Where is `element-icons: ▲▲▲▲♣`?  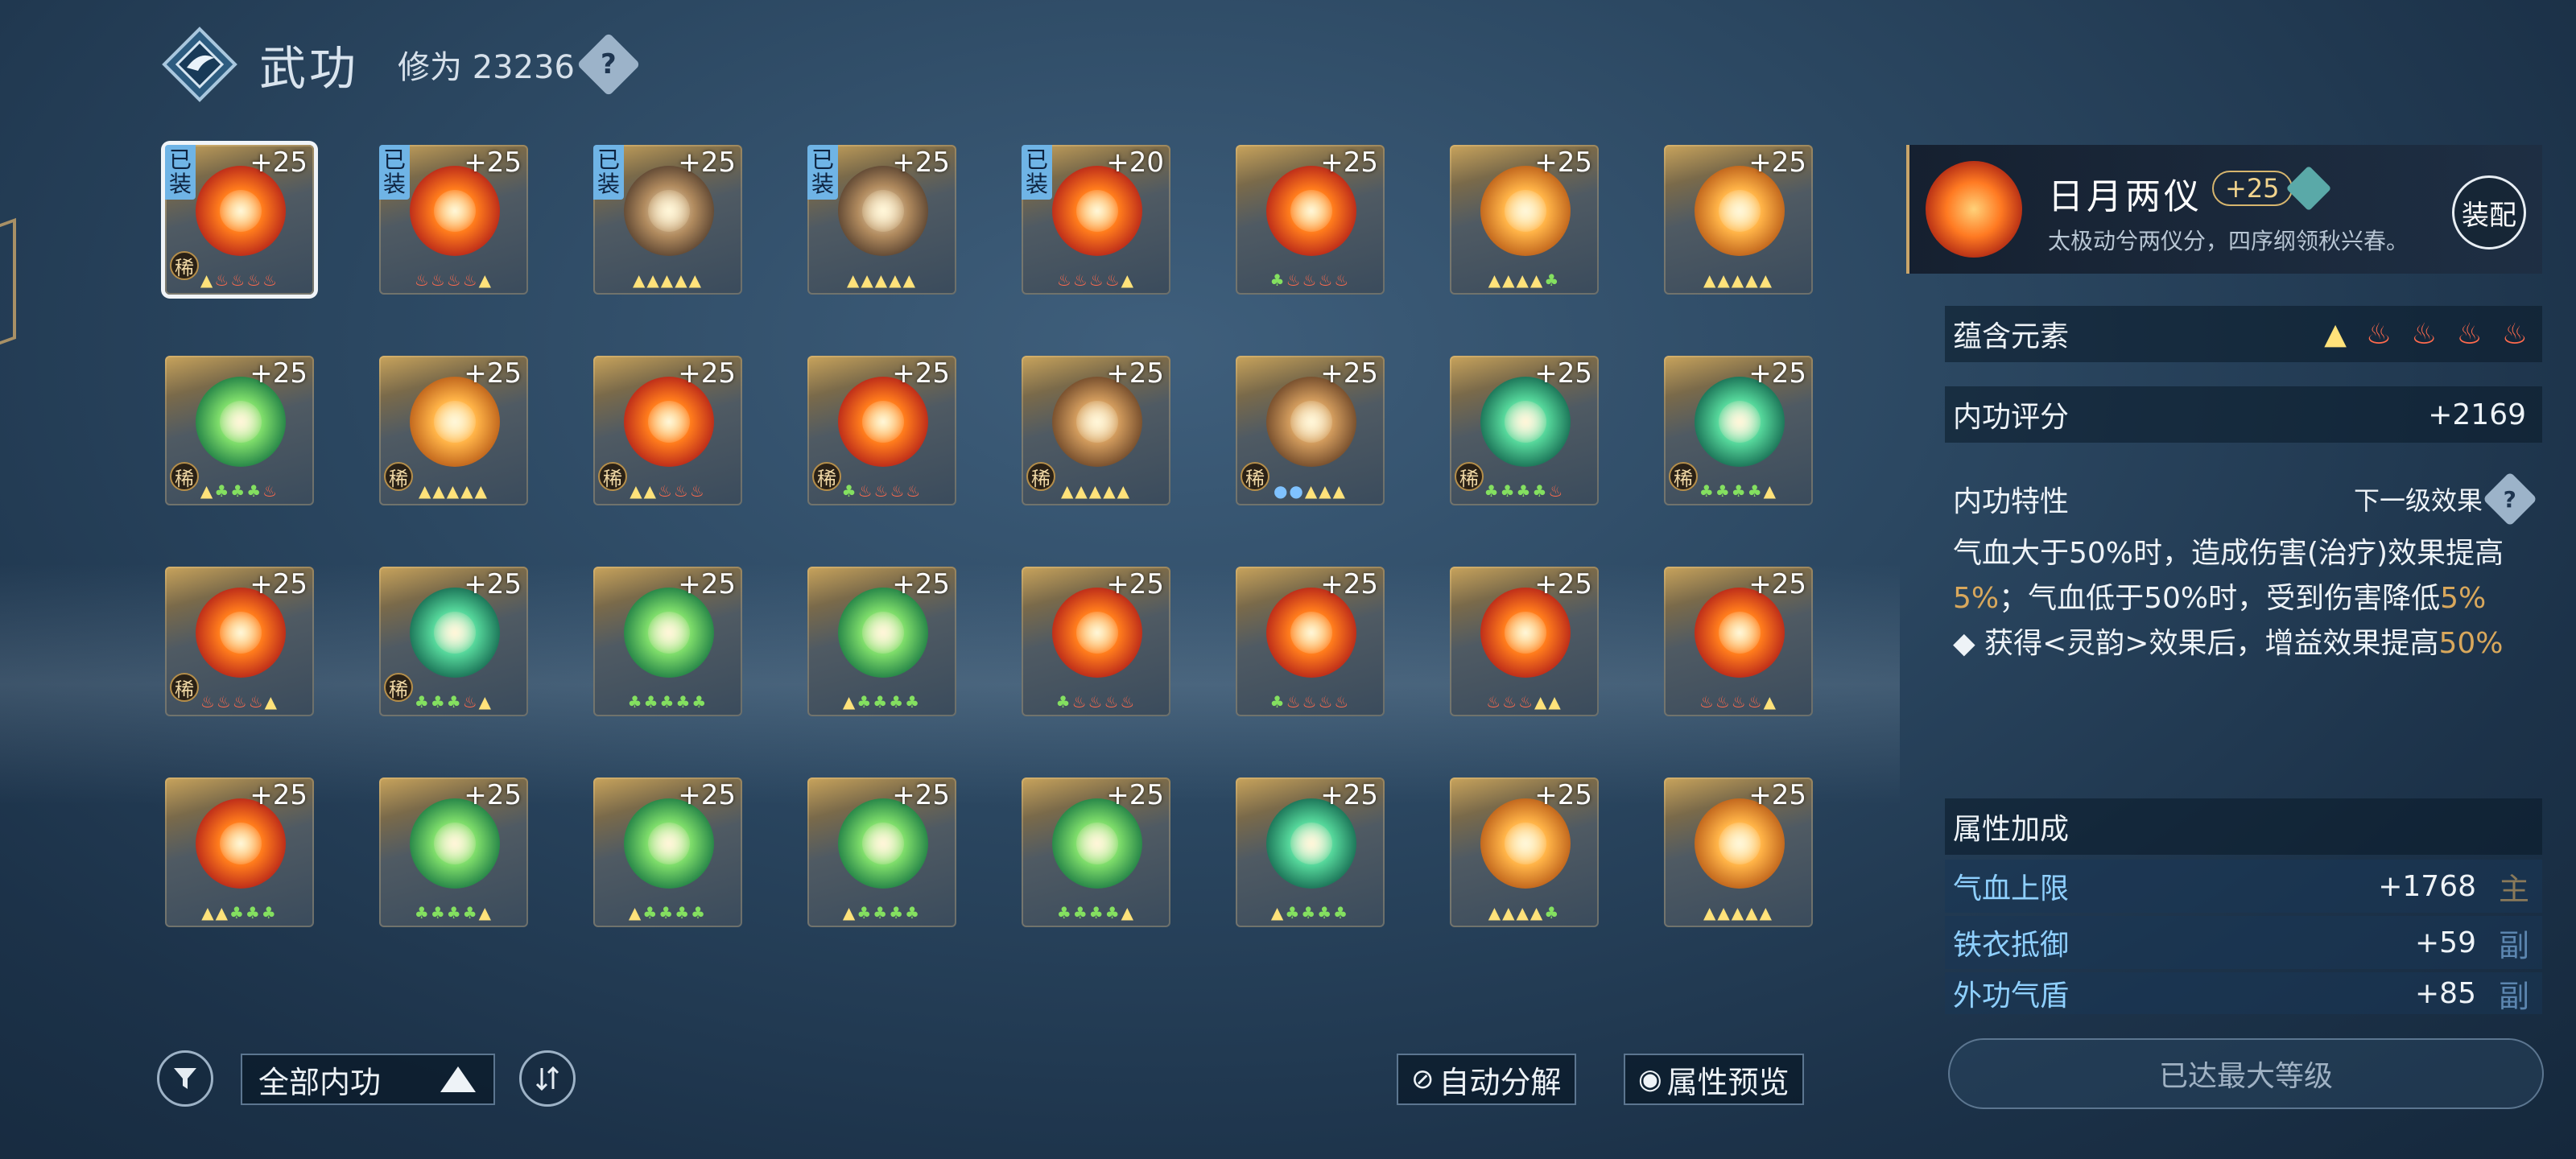
element-icons: ▲▲▲▲♣ is located at coordinates (1524, 912).